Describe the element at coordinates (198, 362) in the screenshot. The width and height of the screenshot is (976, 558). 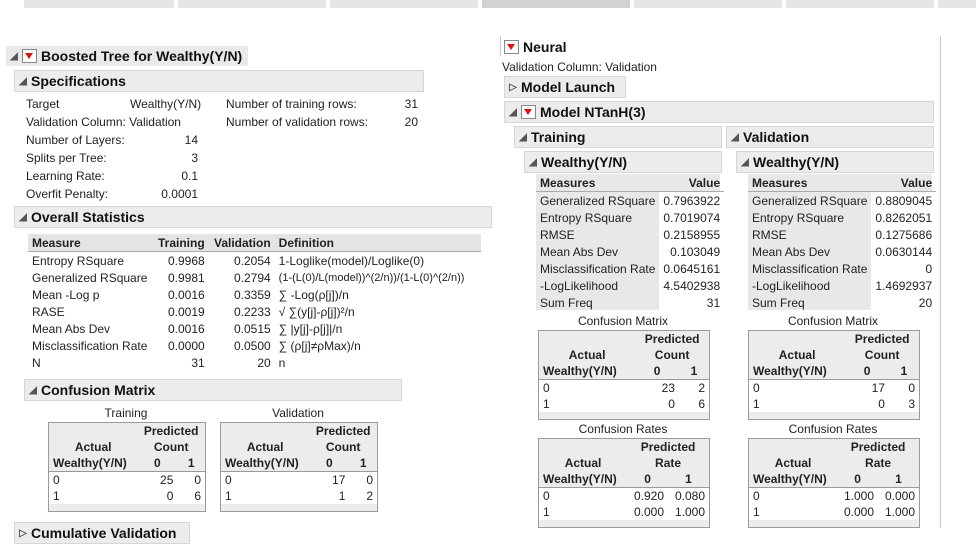
I see `cell: 31` at that location.